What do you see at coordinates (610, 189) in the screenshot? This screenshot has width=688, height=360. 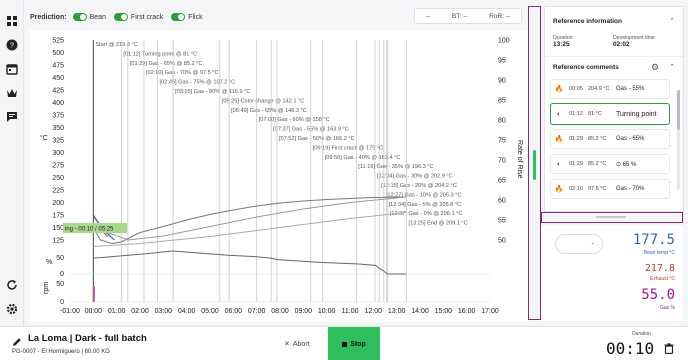 I see `comment-item: 🔥 02:10 97.5 °C Gas - 70%` at bounding box center [610, 189].